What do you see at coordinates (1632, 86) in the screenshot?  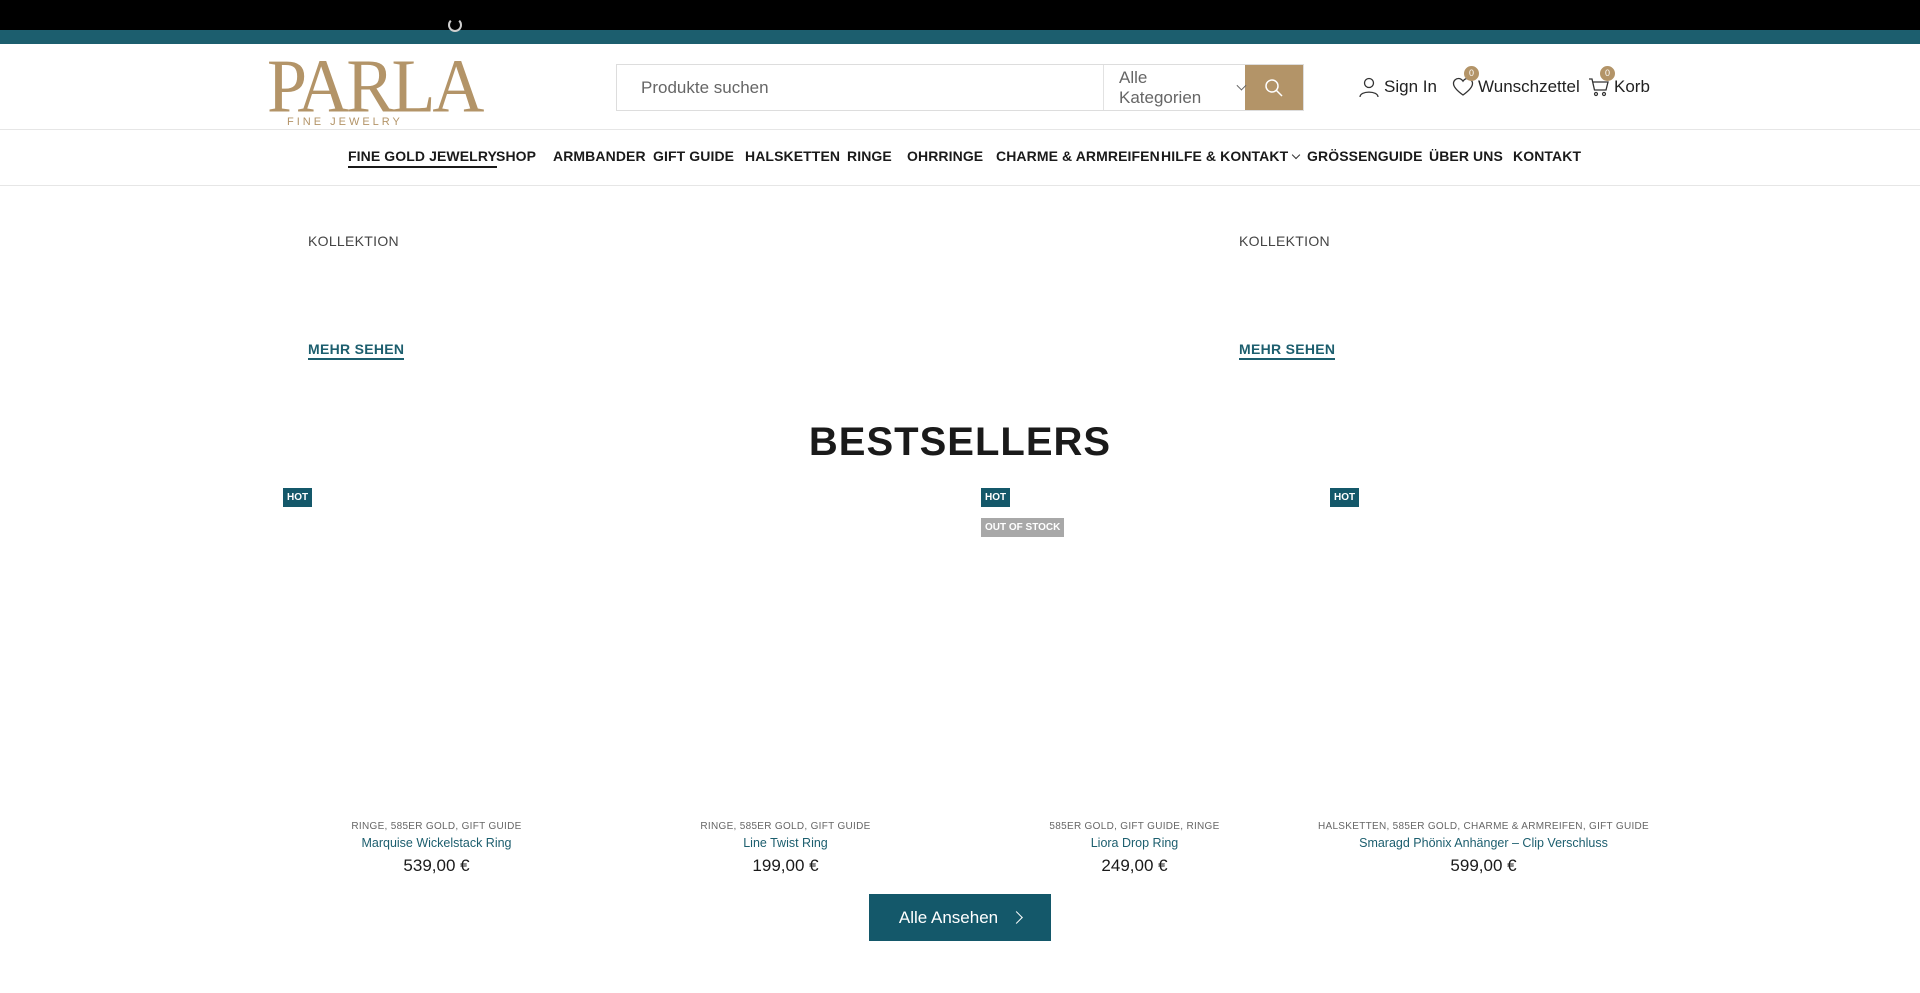 I see `cart-label: Korb` at bounding box center [1632, 86].